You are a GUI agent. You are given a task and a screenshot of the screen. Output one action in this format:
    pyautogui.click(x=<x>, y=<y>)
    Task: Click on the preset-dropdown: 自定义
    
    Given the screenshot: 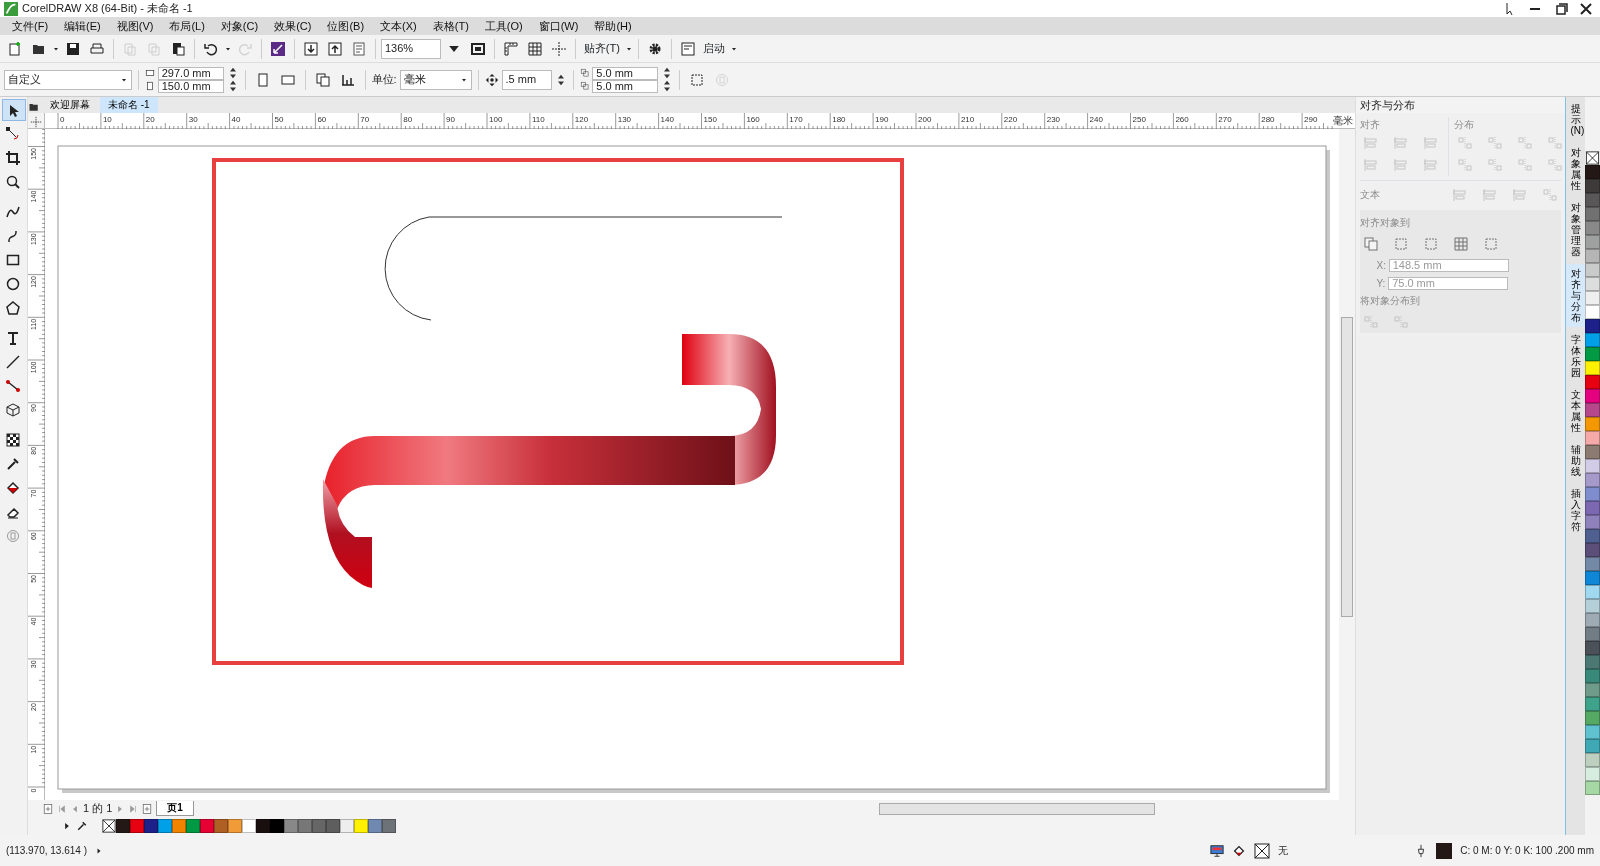 What is the action you would take?
    pyautogui.click(x=68, y=79)
    